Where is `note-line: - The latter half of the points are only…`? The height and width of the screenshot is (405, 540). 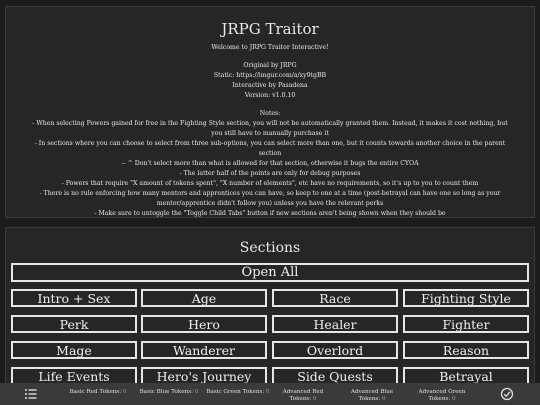 note-line: - The latter half of the points are only… is located at coordinates (270, 173).